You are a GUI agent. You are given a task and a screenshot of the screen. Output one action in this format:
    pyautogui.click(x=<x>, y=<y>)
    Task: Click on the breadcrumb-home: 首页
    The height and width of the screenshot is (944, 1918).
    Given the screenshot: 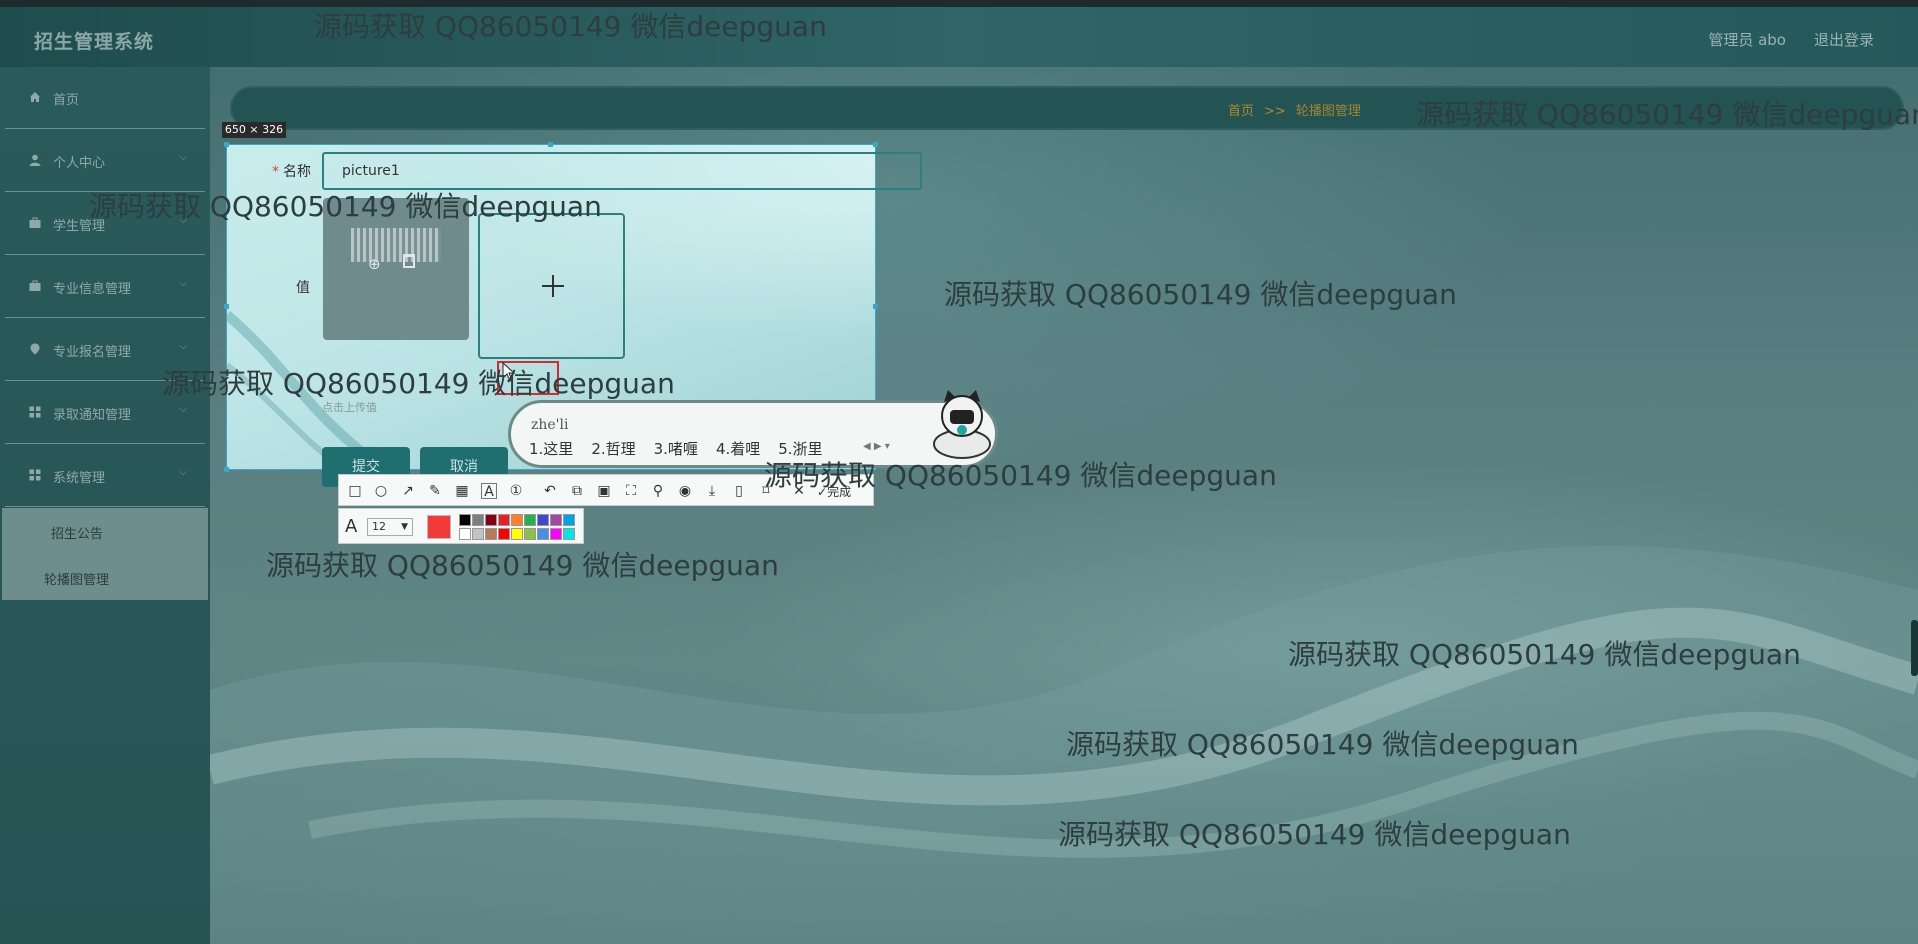 What is the action you would take?
    pyautogui.click(x=1241, y=111)
    